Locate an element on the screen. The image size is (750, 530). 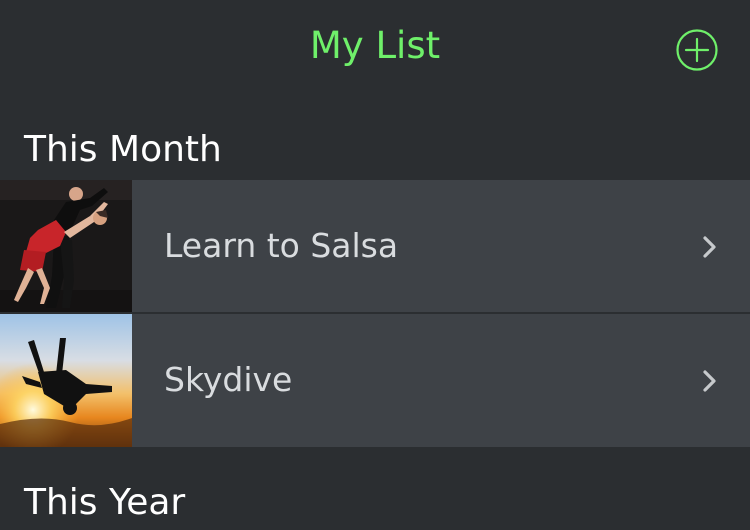
section-header-this-month: This Month is located at coordinates (123, 149).